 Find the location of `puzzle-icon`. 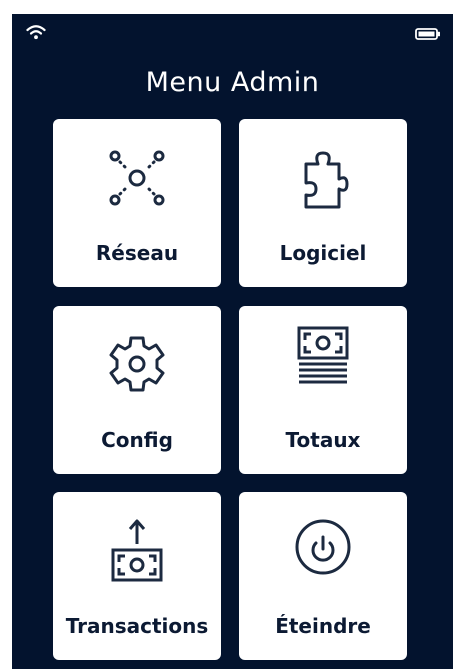

puzzle-icon is located at coordinates (326, 180).